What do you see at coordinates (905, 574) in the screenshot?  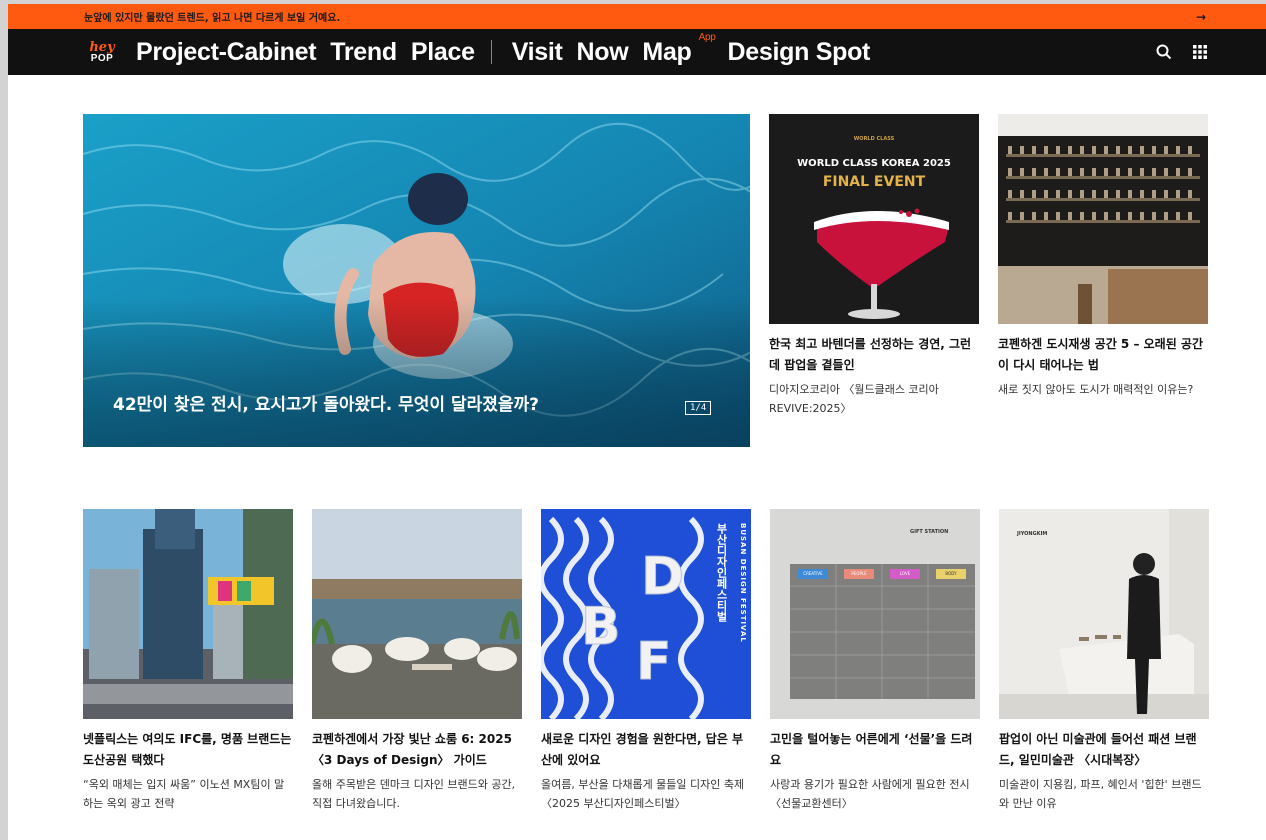 I see `locker-label: LOVE` at bounding box center [905, 574].